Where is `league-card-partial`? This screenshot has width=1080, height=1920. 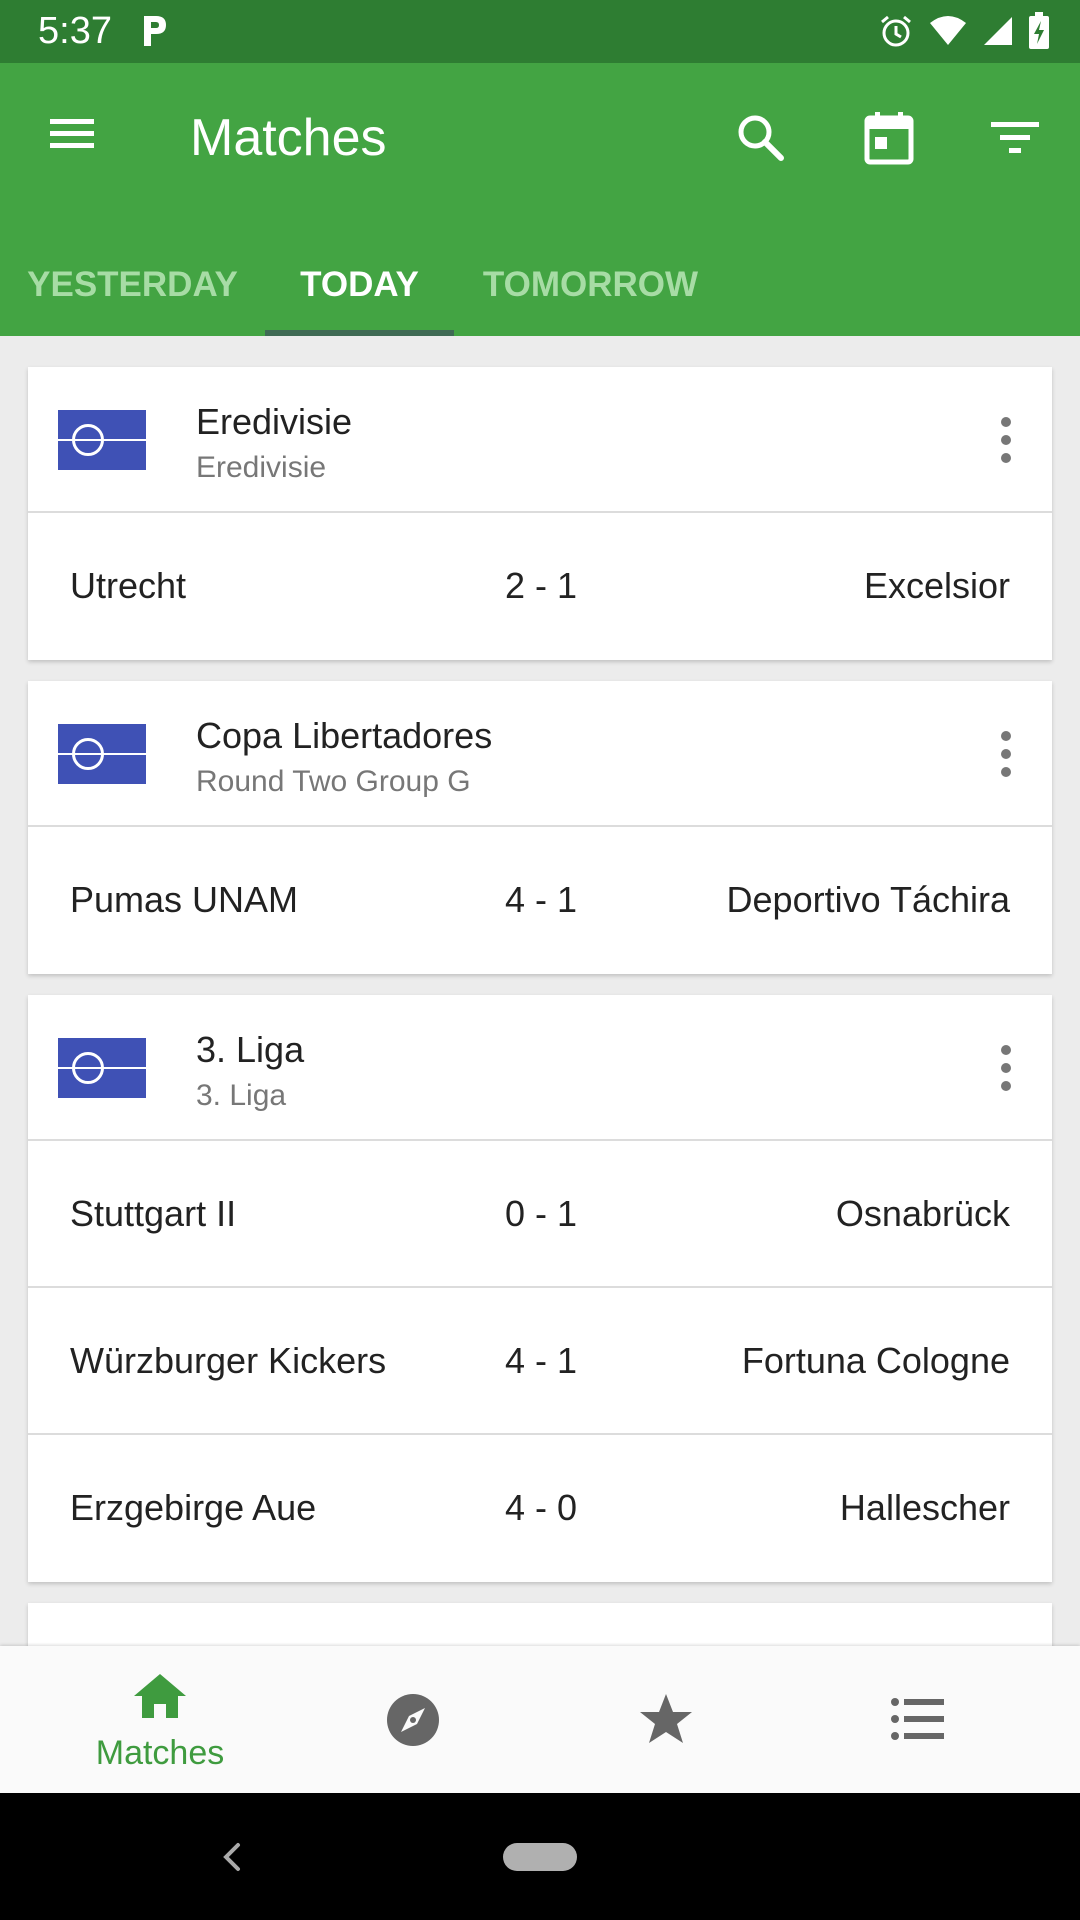 league-card-partial is located at coordinates (540, 1624).